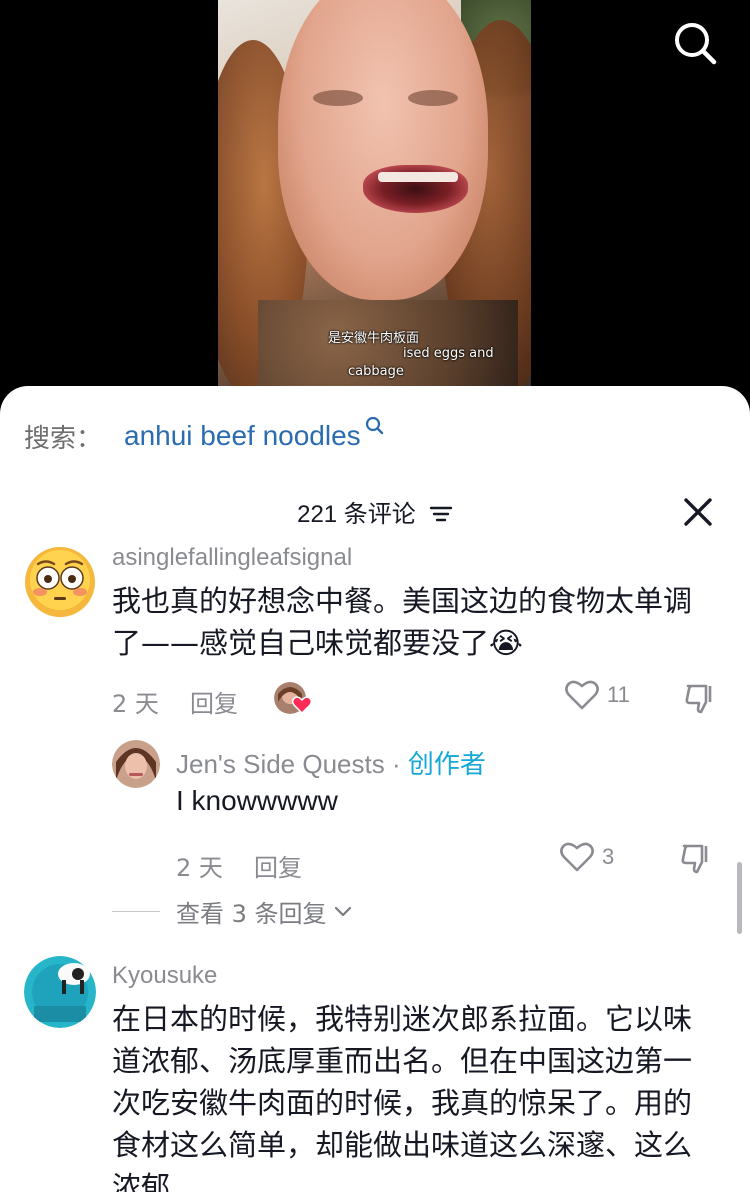 The image size is (750, 1192). Describe the element at coordinates (402, 1103) in the screenshot. I see `comment-text-line: 次吃安徽牛肉面的时候，我真的惊呆了。用的` at that location.